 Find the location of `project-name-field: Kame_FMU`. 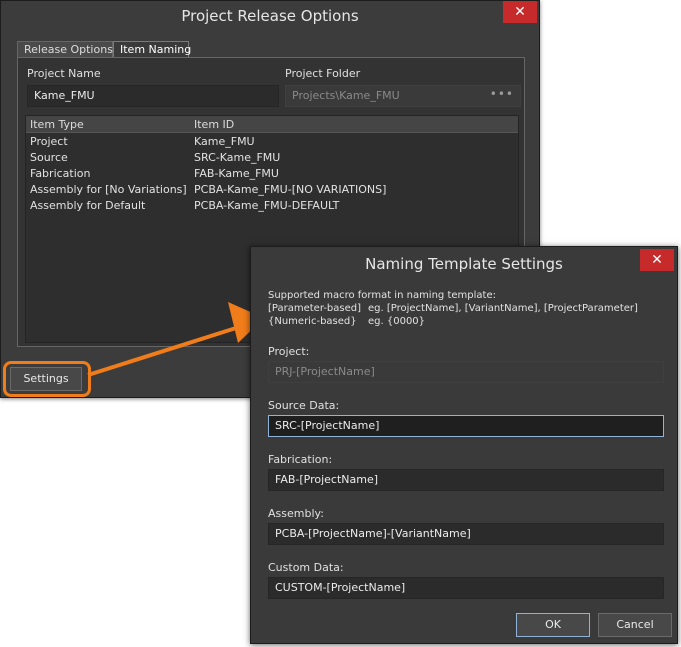

project-name-field: Kame_FMU is located at coordinates (153, 96).